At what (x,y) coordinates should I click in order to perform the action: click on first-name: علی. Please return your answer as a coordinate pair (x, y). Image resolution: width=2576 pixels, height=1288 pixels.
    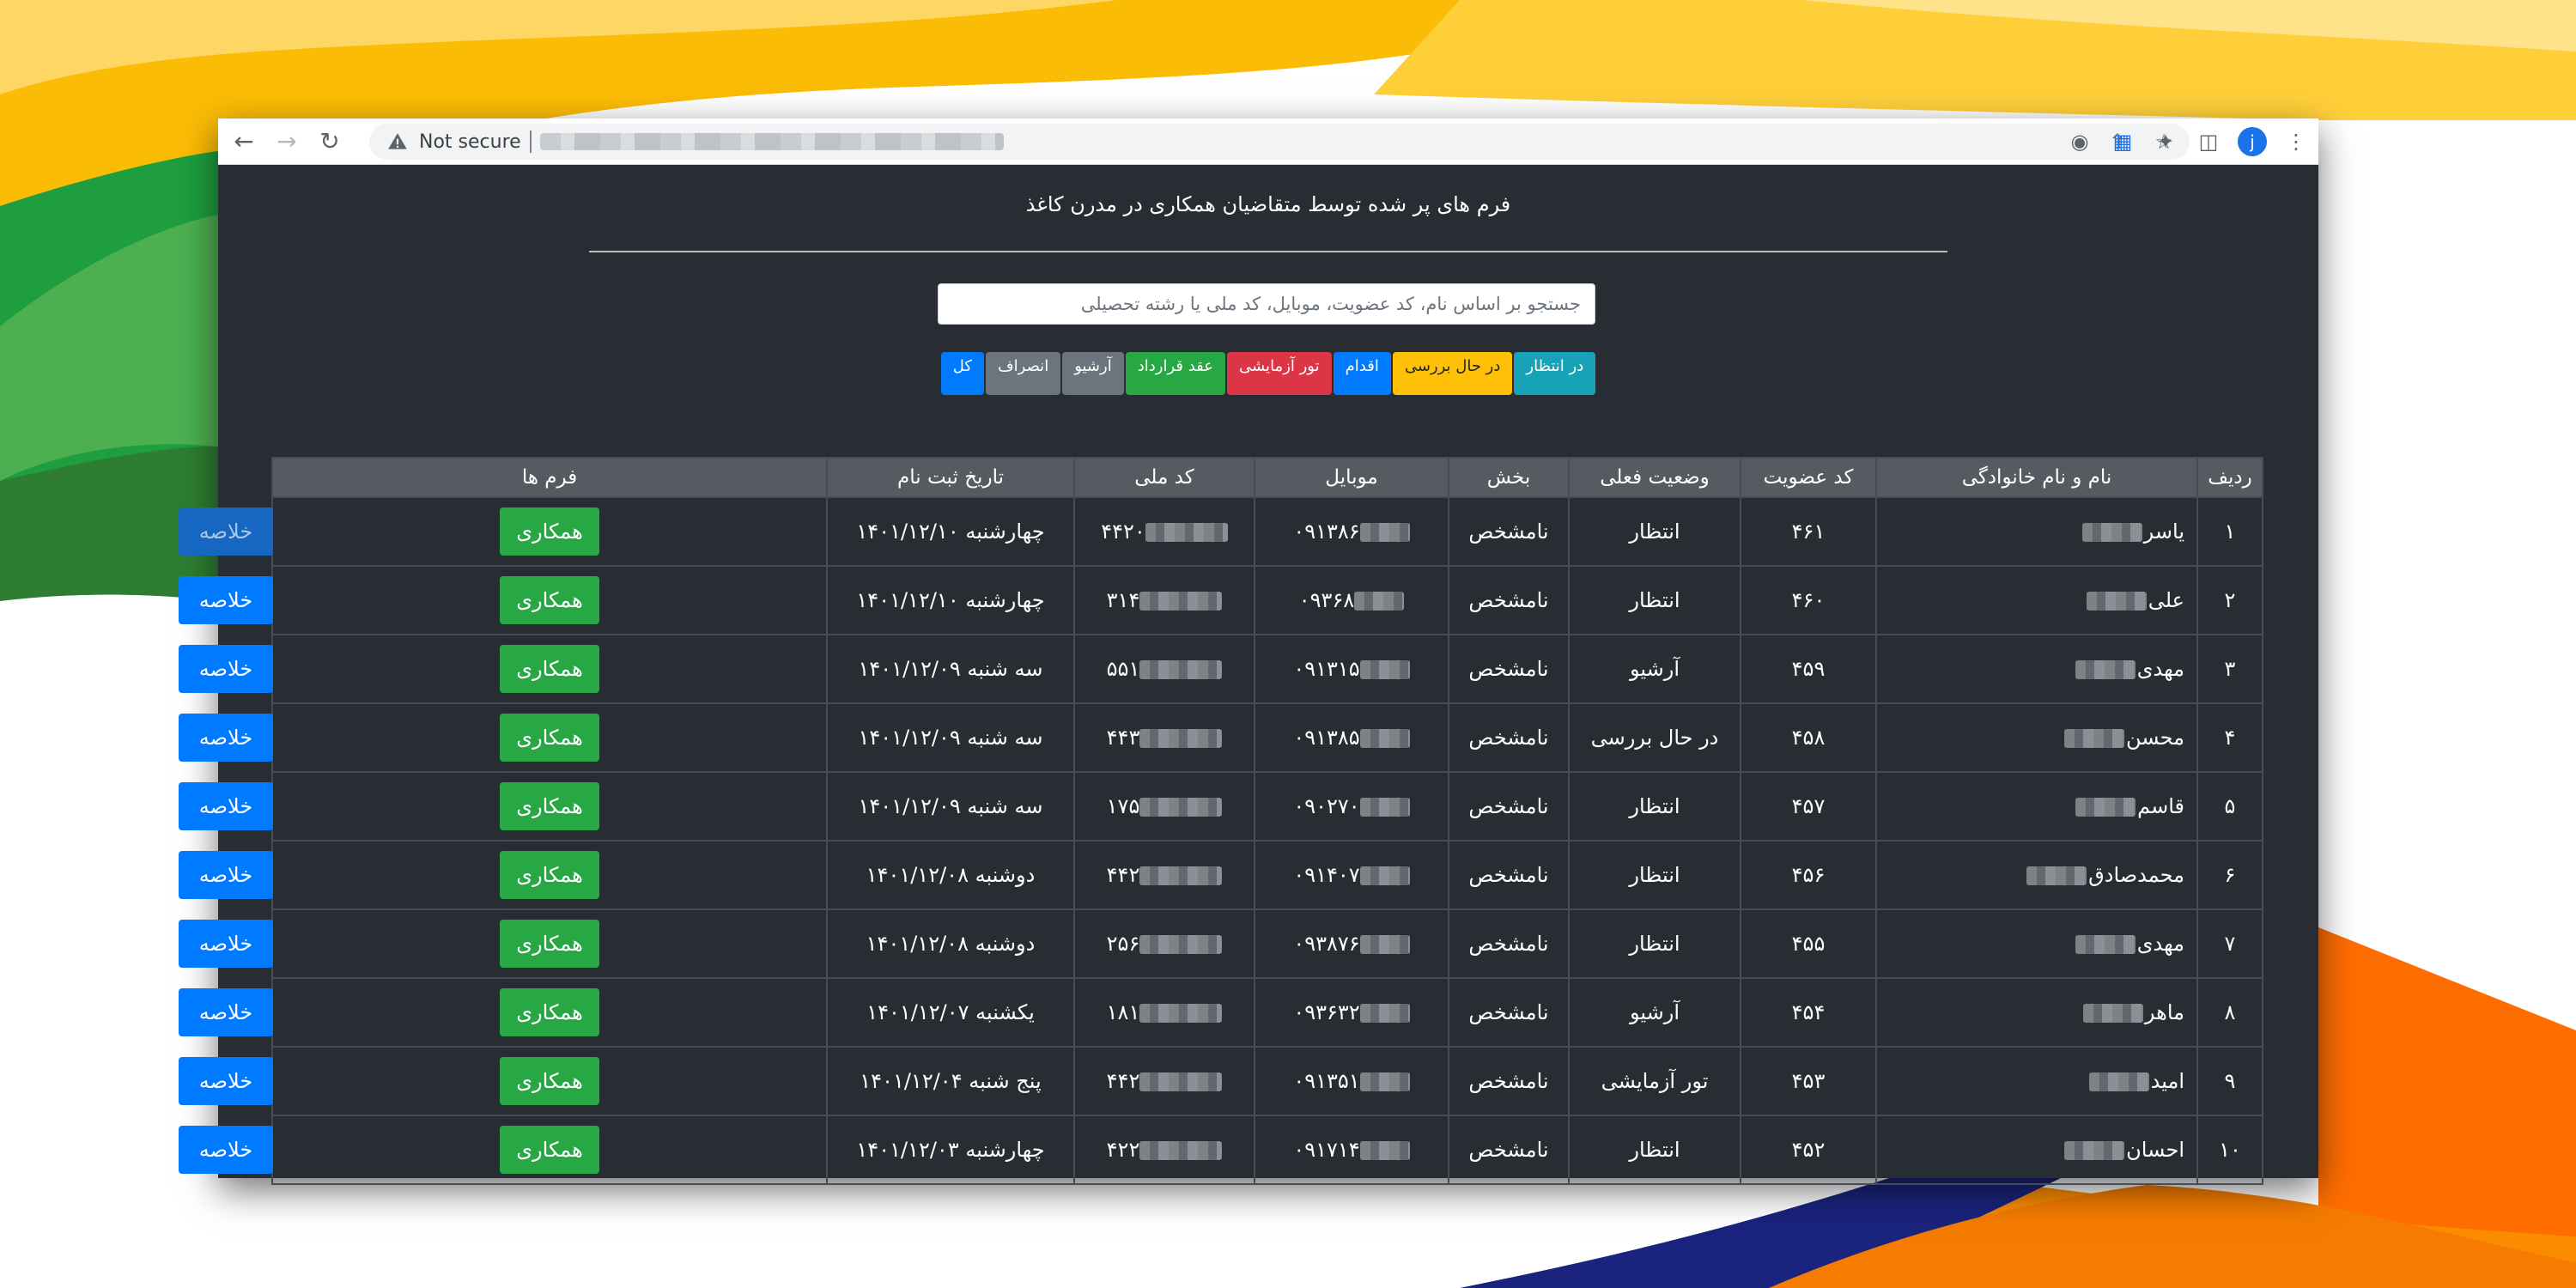
    Looking at the image, I should click on (2166, 600).